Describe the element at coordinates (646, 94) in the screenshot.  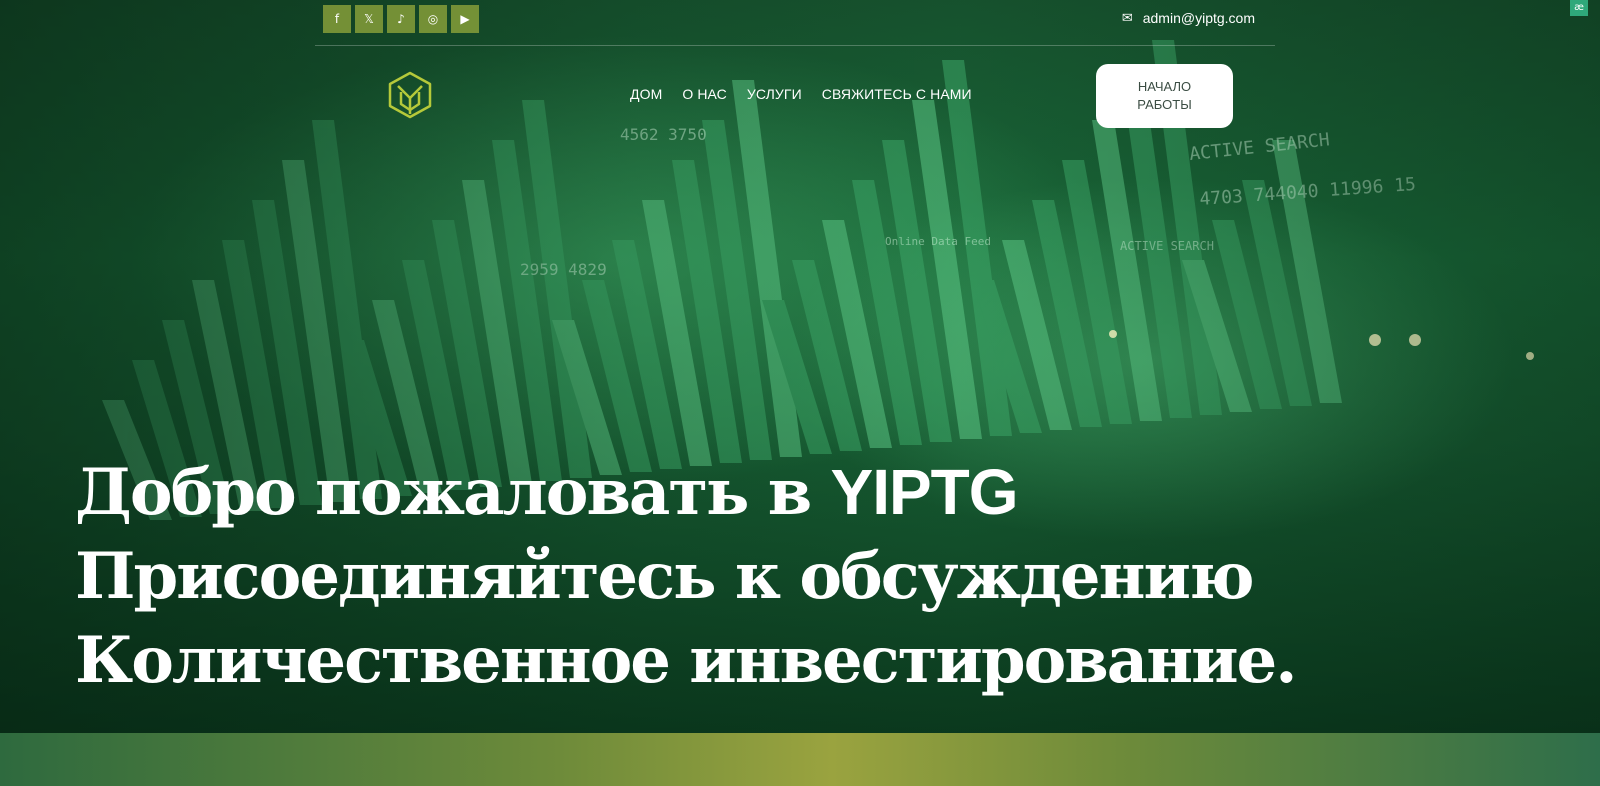
I see `nav-item-home: ДОМ` at that location.